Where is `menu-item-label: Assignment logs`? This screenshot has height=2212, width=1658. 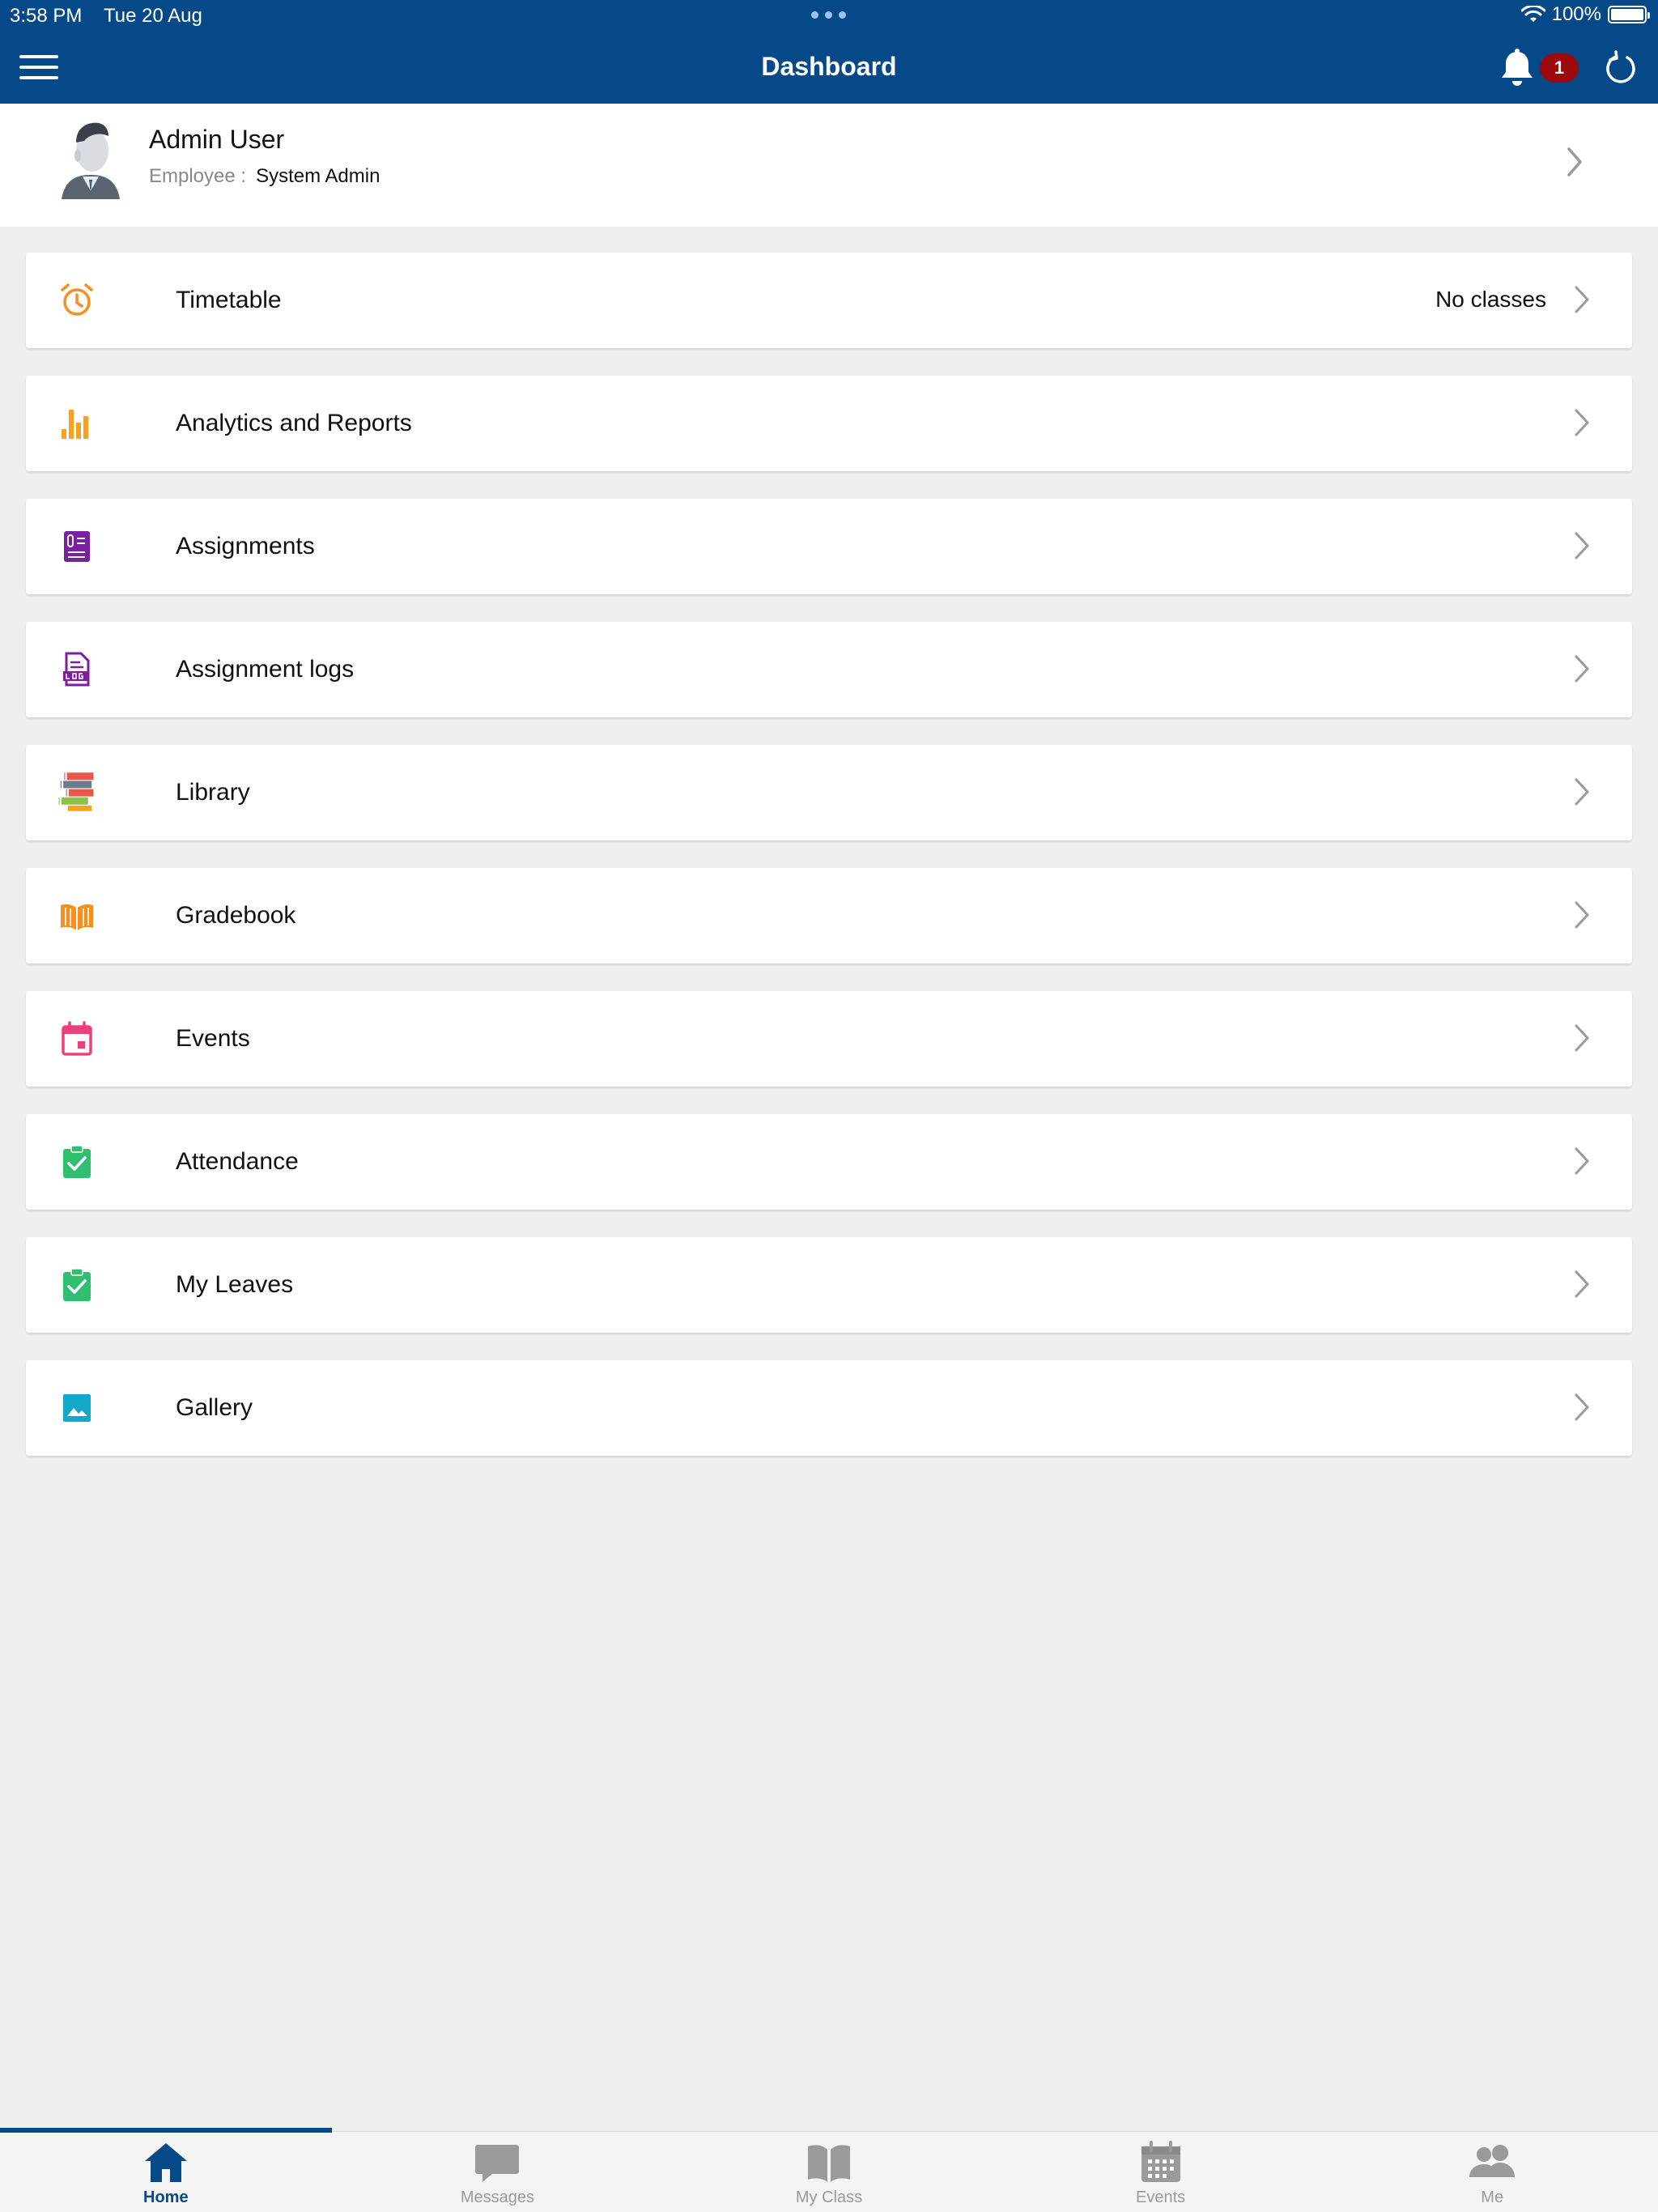
menu-item-label: Assignment logs is located at coordinates (265, 669).